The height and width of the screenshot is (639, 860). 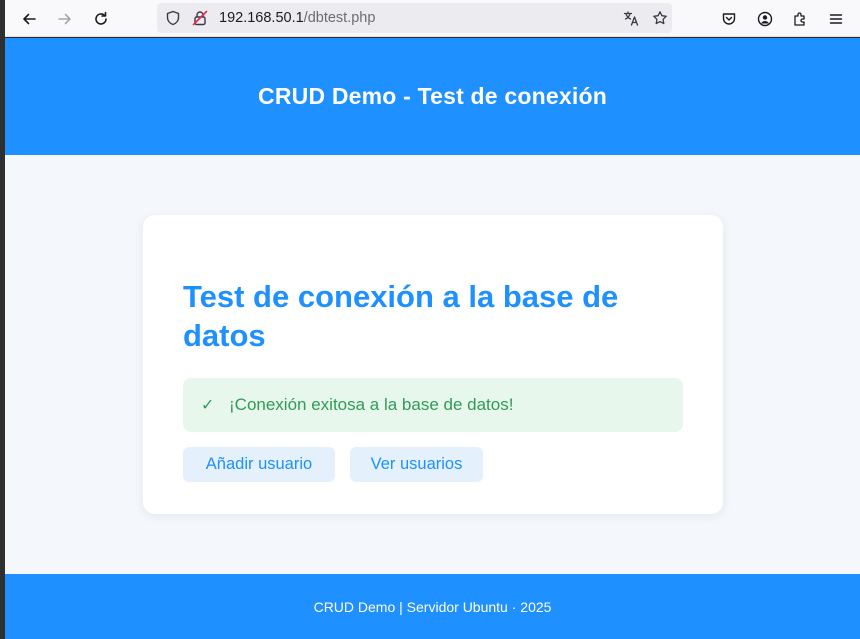 I want to click on menu-icon, so click(x=836, y=19).